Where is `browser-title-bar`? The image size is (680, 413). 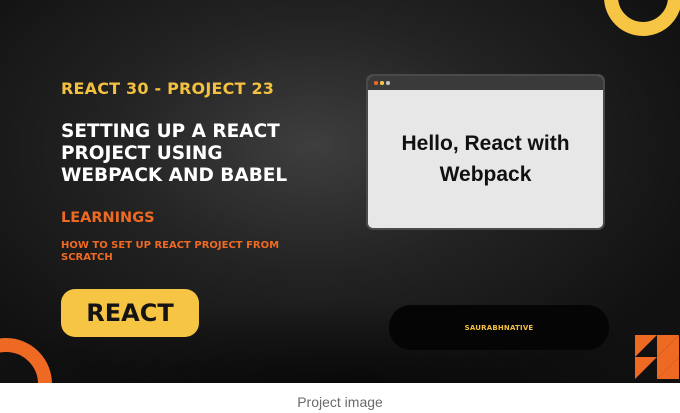 browser-title-bar is located at coordinates (485, 83).